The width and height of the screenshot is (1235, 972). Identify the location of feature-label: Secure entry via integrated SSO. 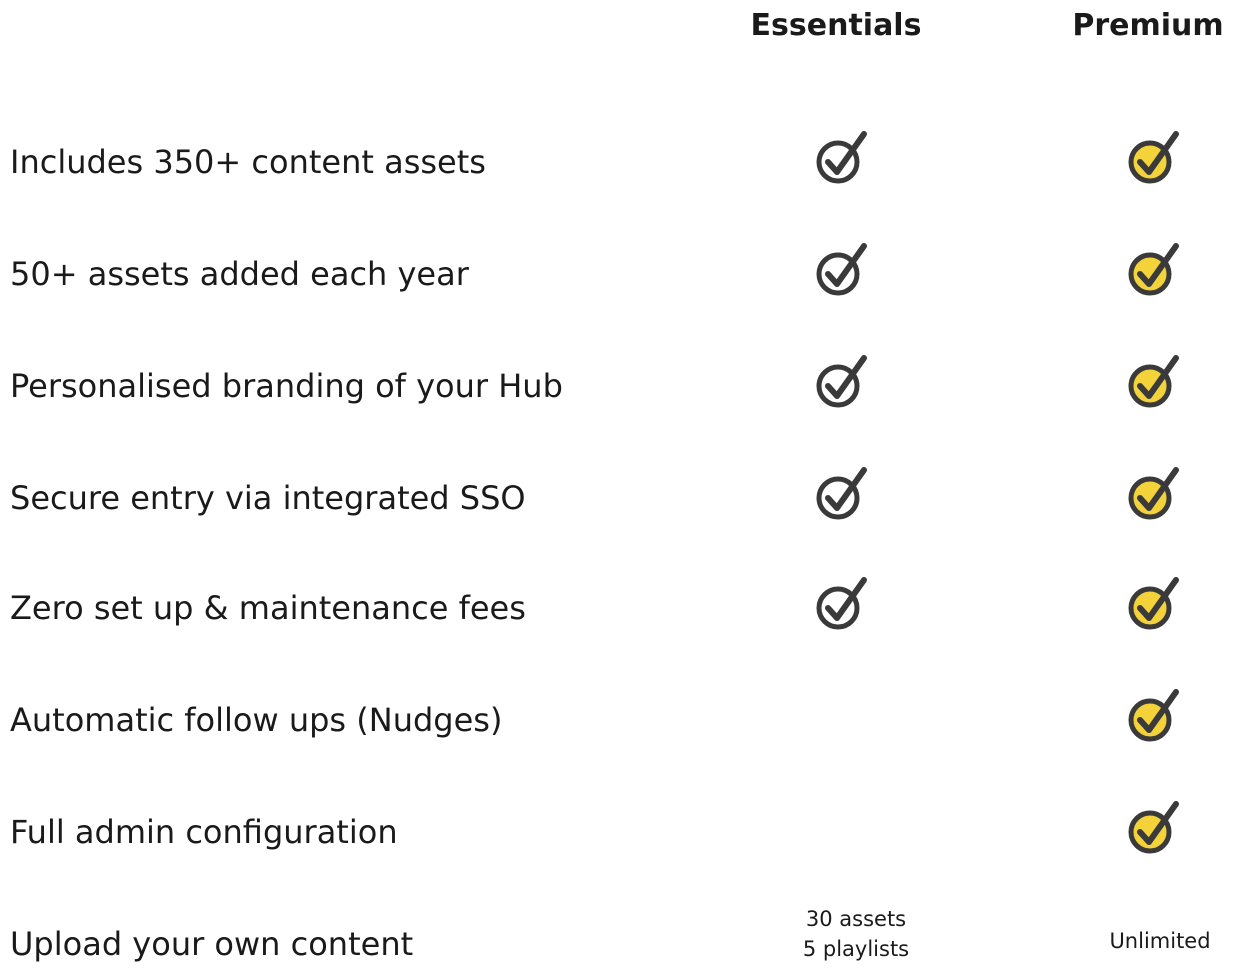
(268, 498).